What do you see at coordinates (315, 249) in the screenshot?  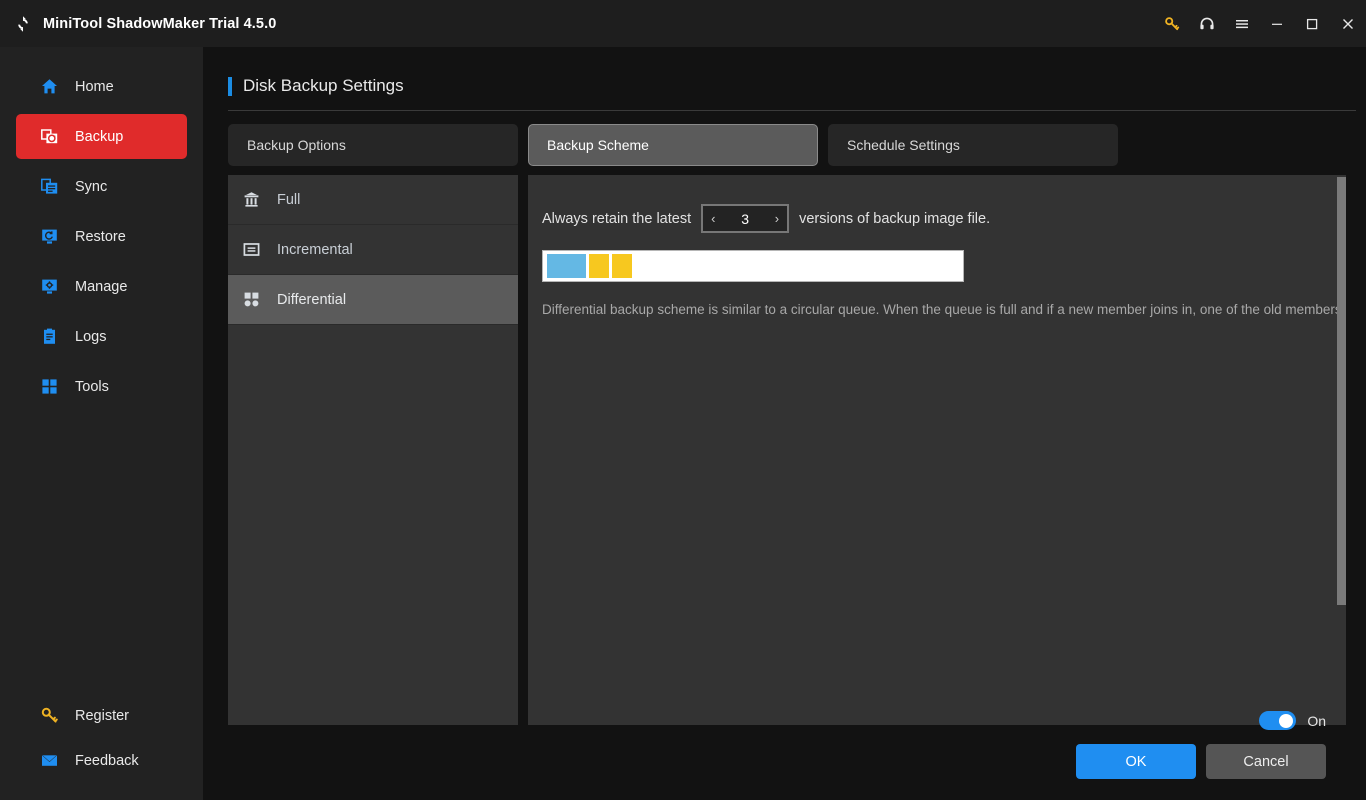 I see `scheme-item-label: Incremental` at bounding box center [315, 249].